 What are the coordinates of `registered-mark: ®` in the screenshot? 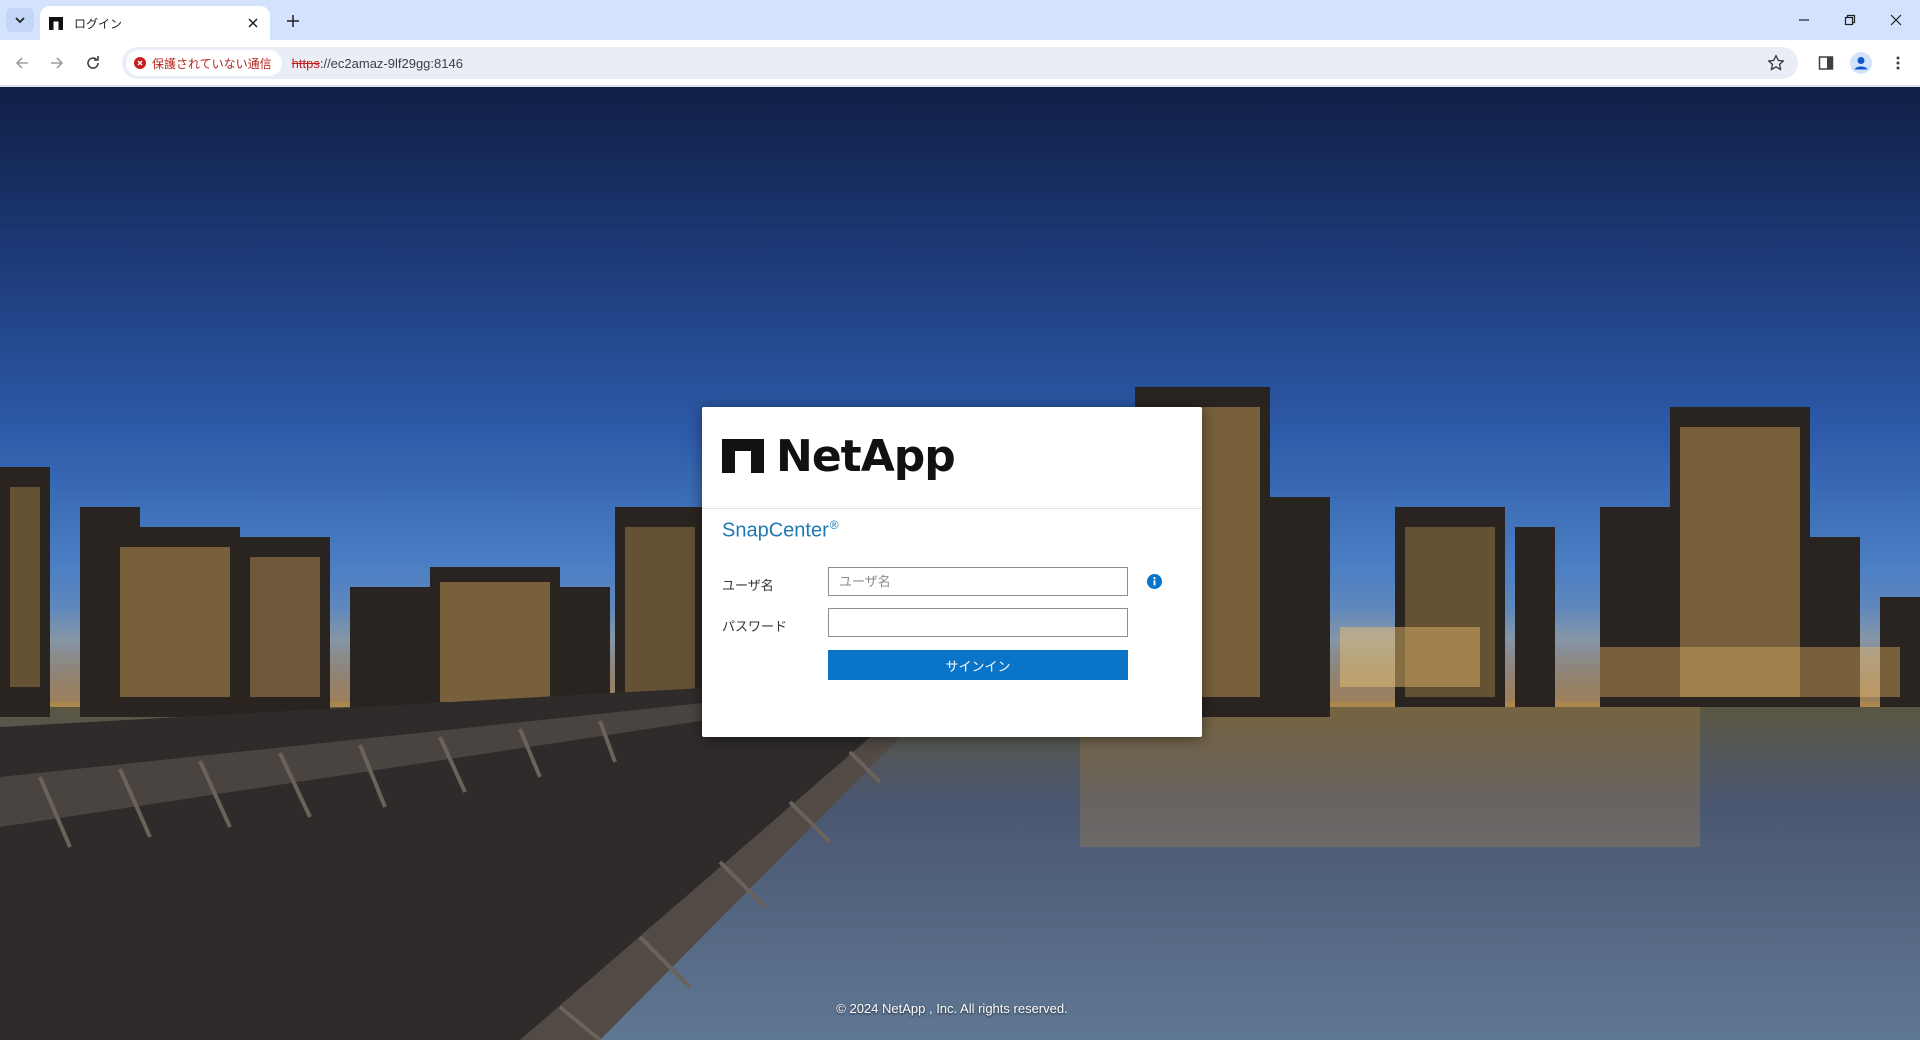 It's located at (834, 525).